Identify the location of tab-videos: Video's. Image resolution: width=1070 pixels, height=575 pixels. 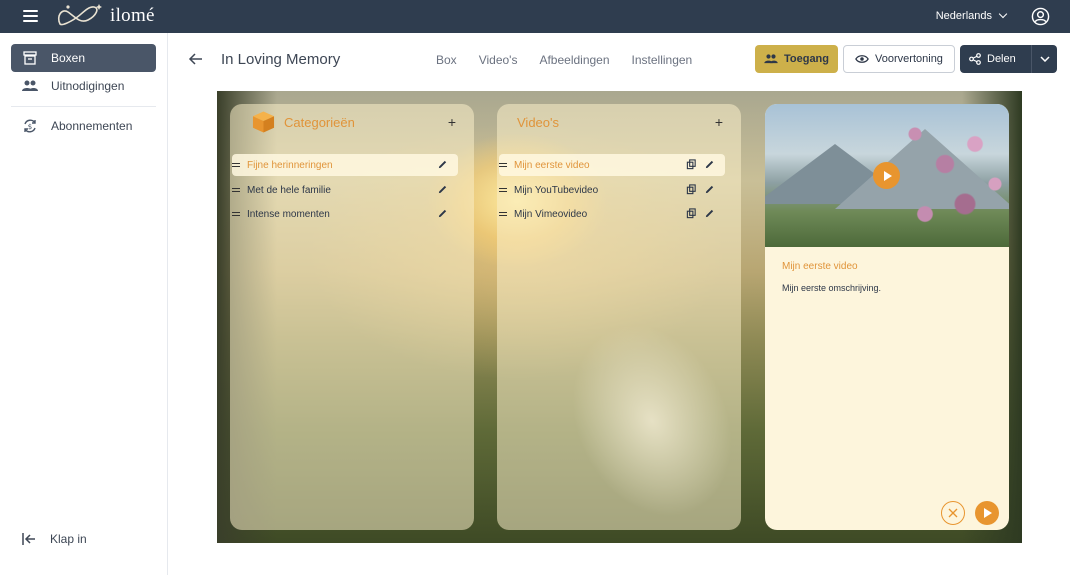
(498, 60).